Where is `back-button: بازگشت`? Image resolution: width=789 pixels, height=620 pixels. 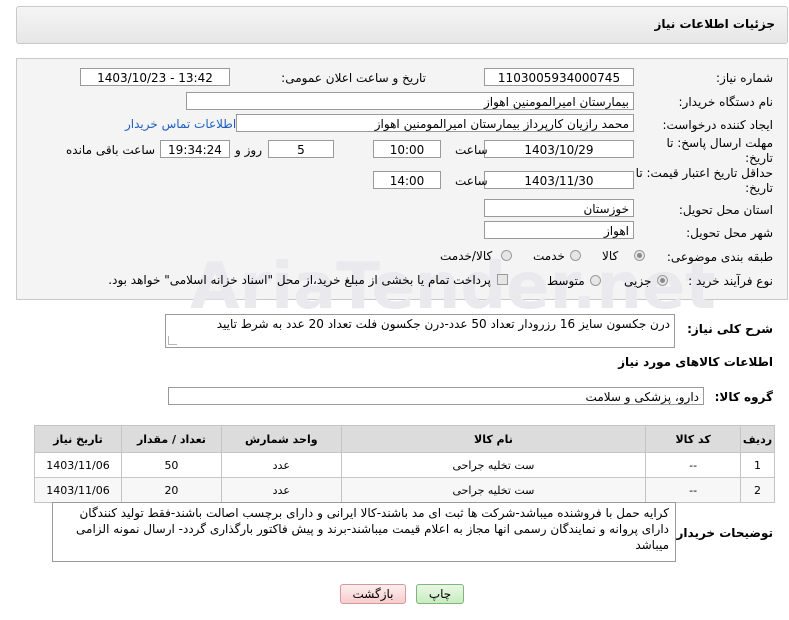 back-button: بازگشت is located at coordinates (373, 594).